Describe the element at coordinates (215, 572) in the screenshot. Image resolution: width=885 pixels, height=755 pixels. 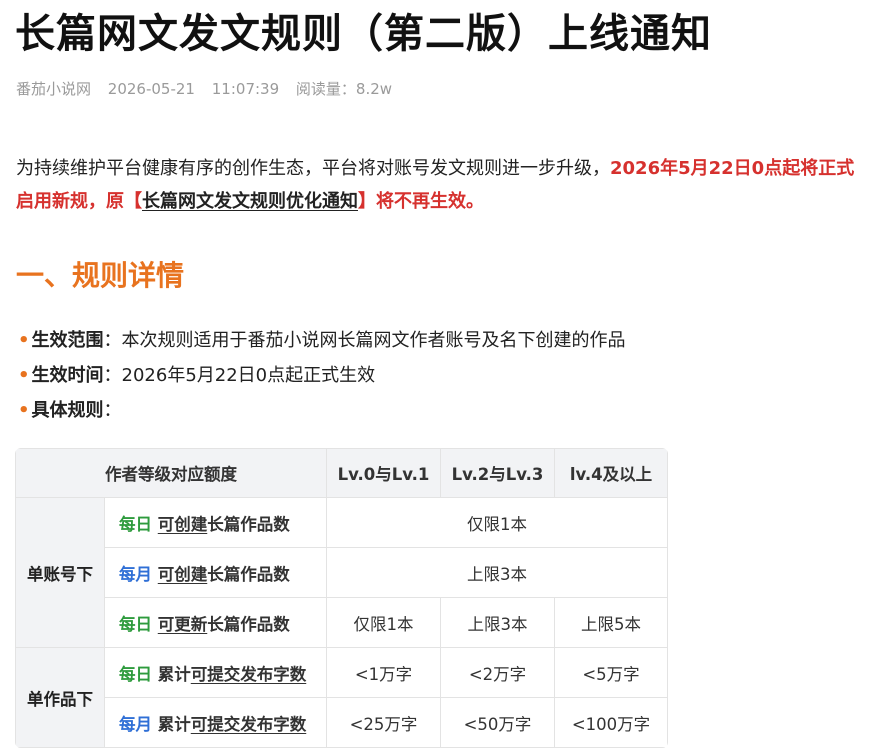
I see `row-label: 每月 可创建长篇作品数` at that location.